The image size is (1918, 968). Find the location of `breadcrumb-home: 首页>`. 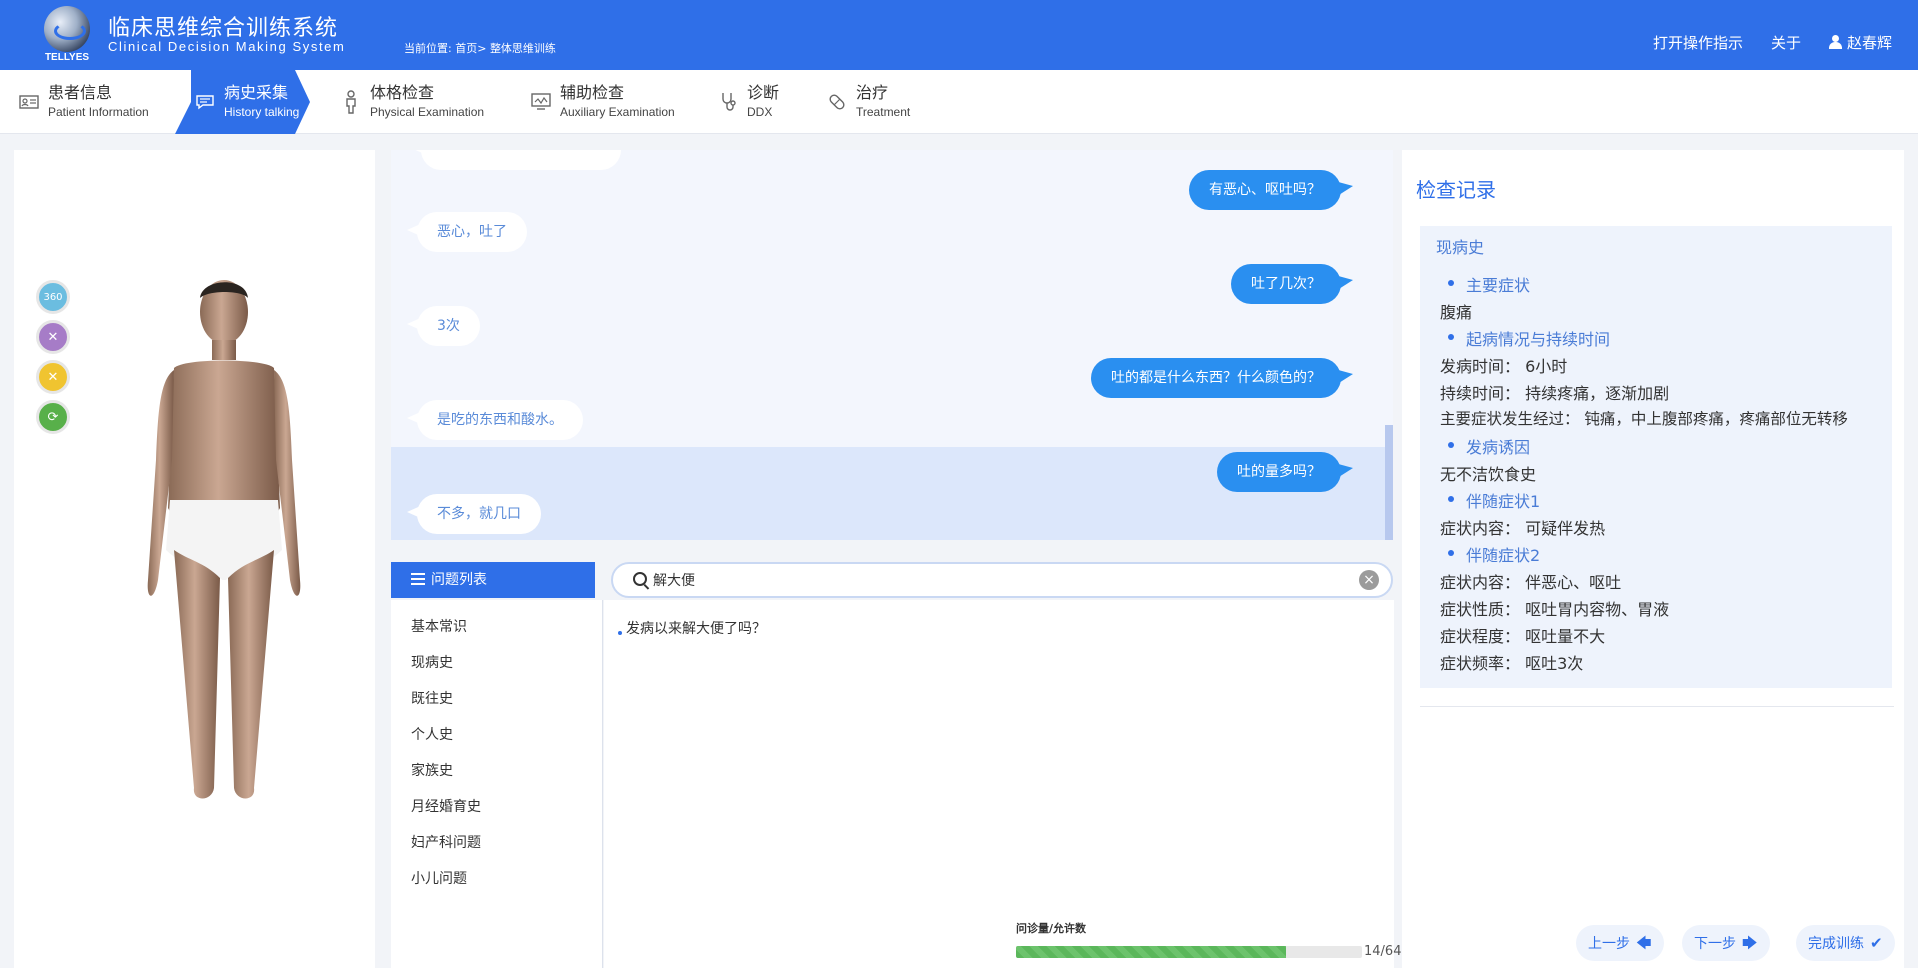

breadcrumb-home: 首页> is located at coordinates (470, 48).